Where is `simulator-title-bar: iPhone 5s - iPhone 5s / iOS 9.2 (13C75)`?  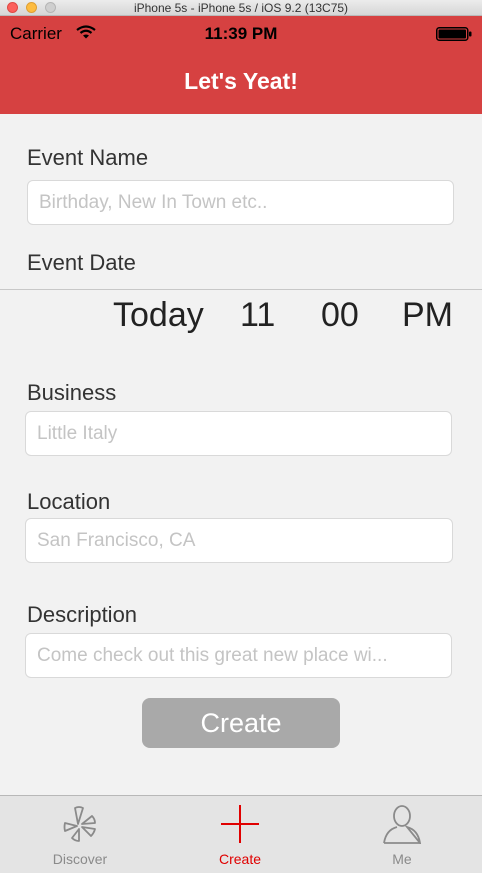 simulator-title-bar: iPhone 5s - iPhone 5s / iOS 9.2 (13C75) is located at coordinates (241, 8).